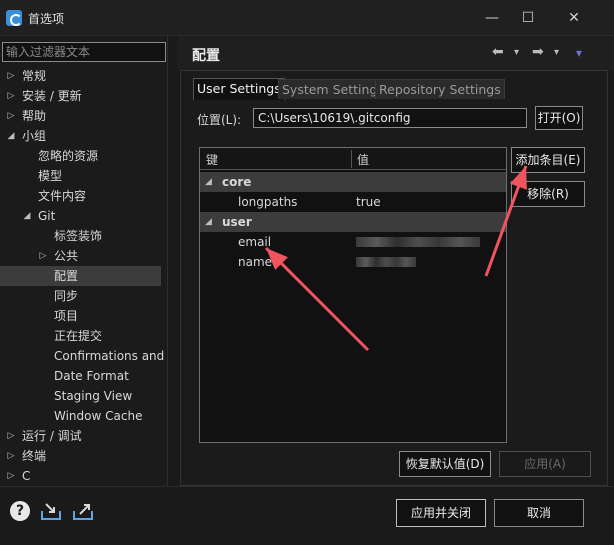 Image resolution: width=614 pixels, height=545 pixels. Describe the element at coordinates (307, 515) in the screenshot. I see `bottom-bar: ? 应用并关闭 取消` at that location.